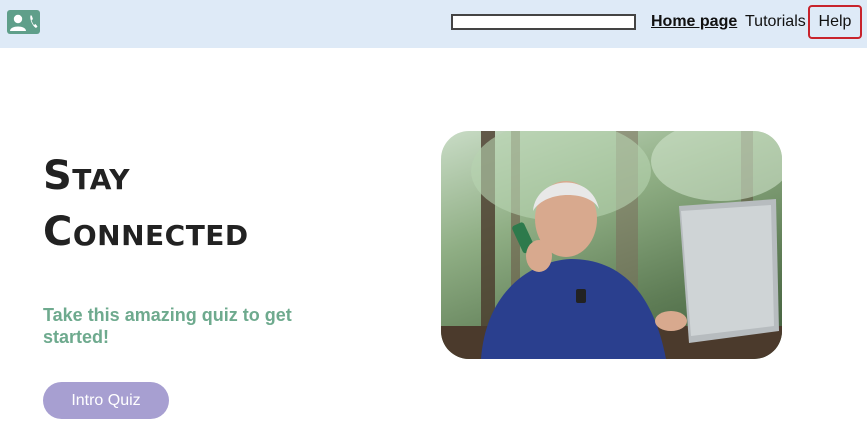  I want to click on hero-title: Stay Connected, so click(213, 204).